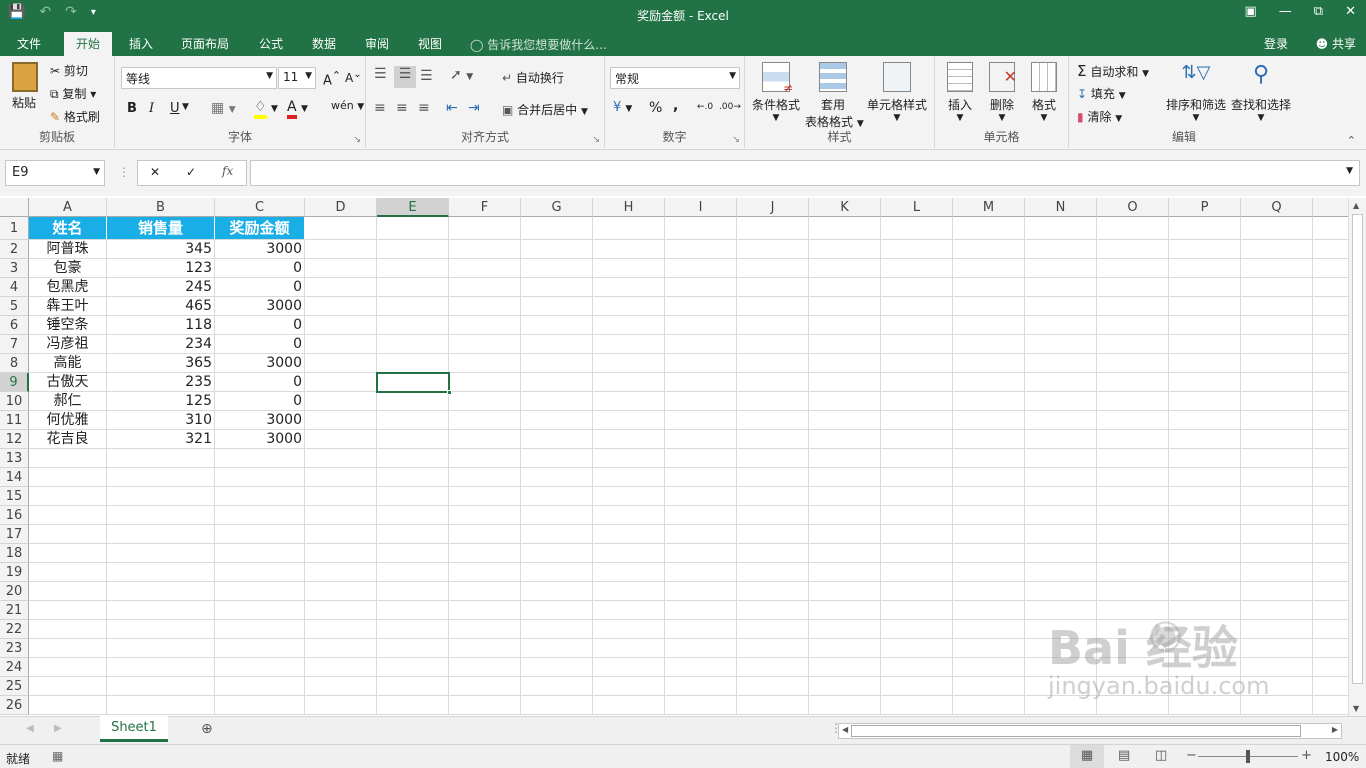 This screenshot has height=768, width=1366. I want to click on column-header: F, so click(485, 207).